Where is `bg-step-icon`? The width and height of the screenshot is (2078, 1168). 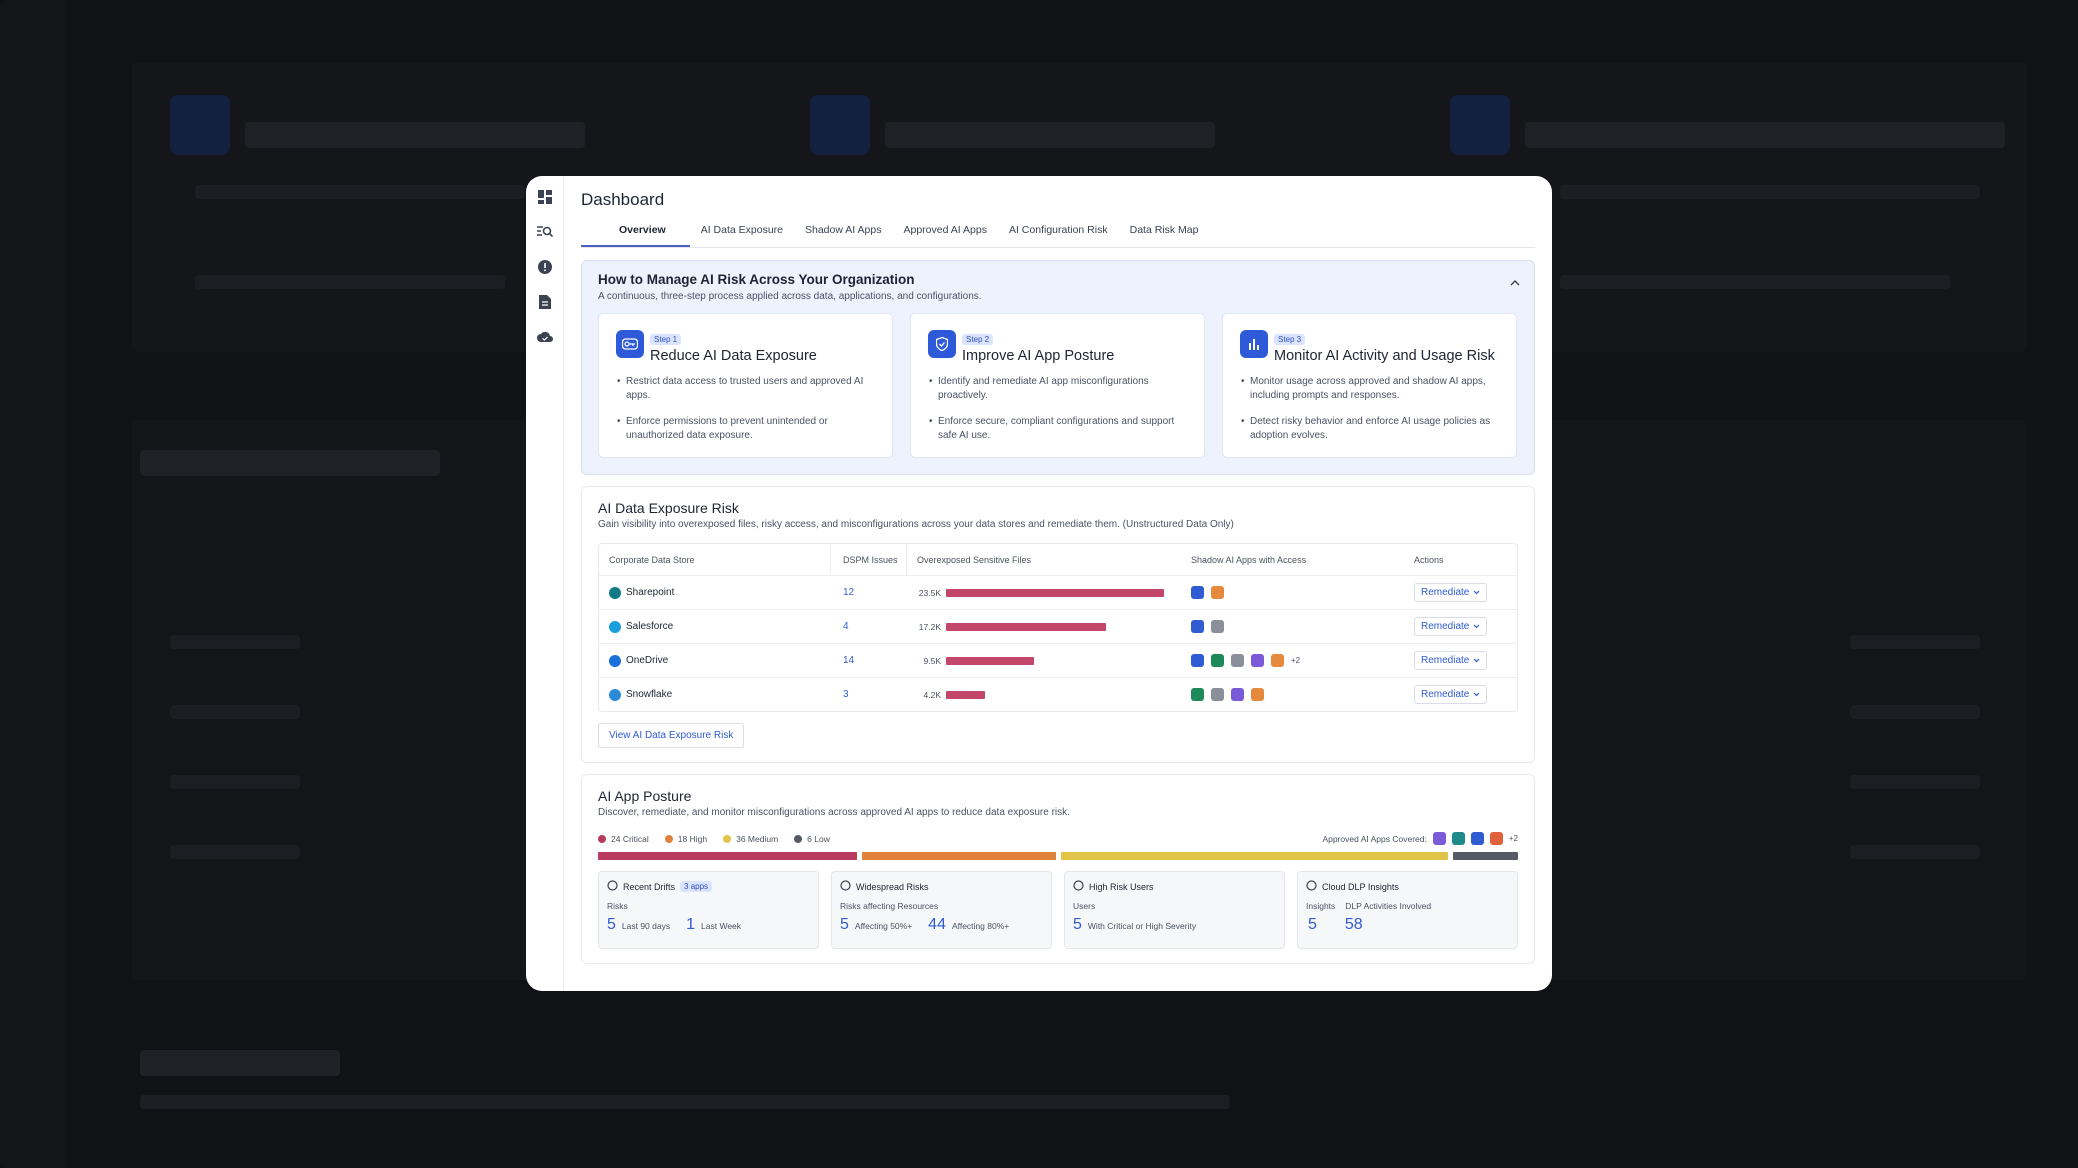 bg-step-icon is located at coordinates (200, 125).